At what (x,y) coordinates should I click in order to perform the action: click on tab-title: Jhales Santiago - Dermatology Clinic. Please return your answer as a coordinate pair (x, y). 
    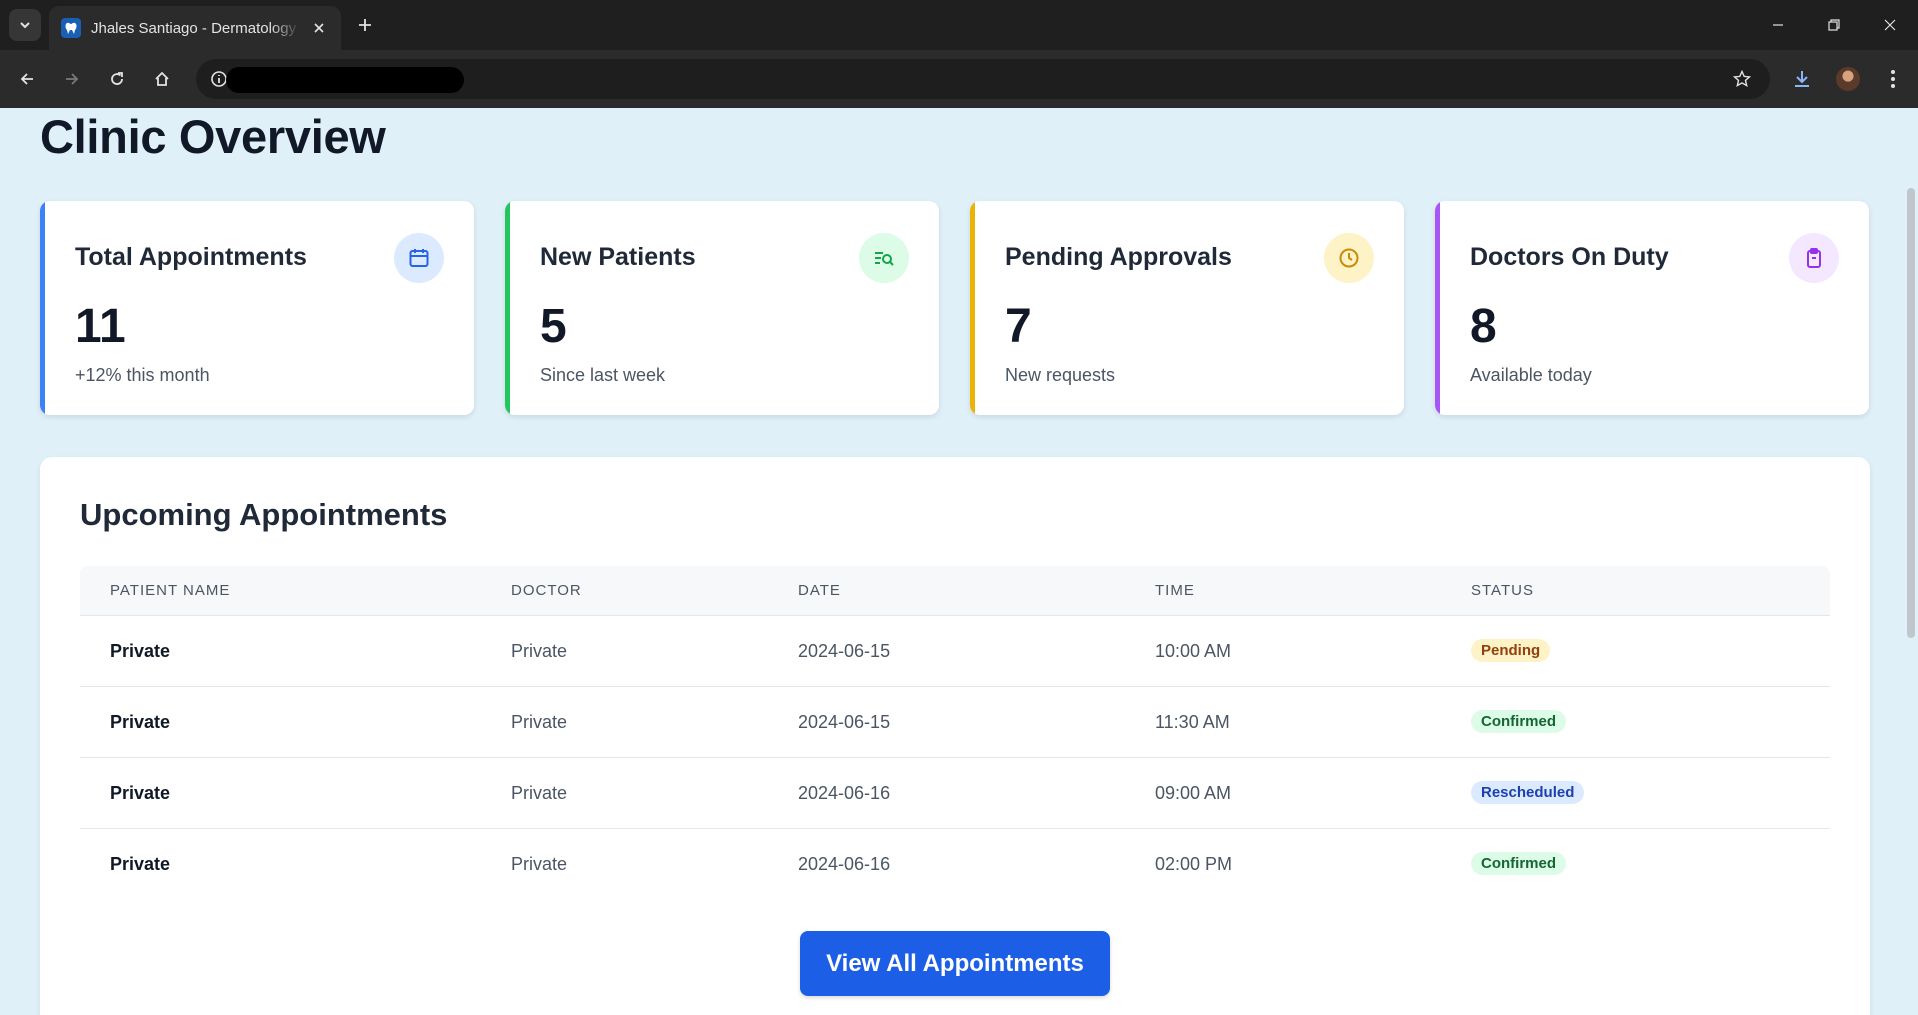
    Looking at the image, I should click on (196, 28).